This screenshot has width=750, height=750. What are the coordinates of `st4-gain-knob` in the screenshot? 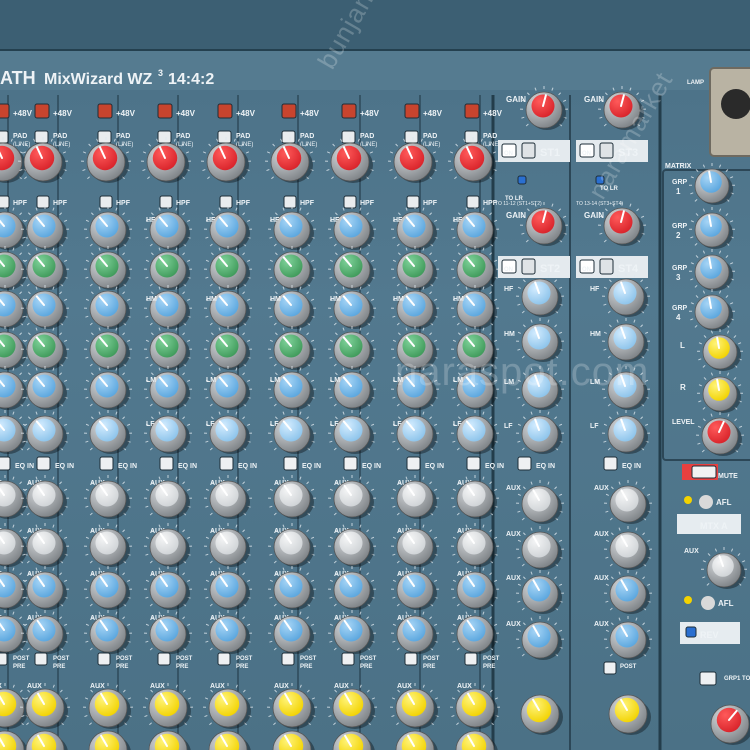 It's located at (623, 226).